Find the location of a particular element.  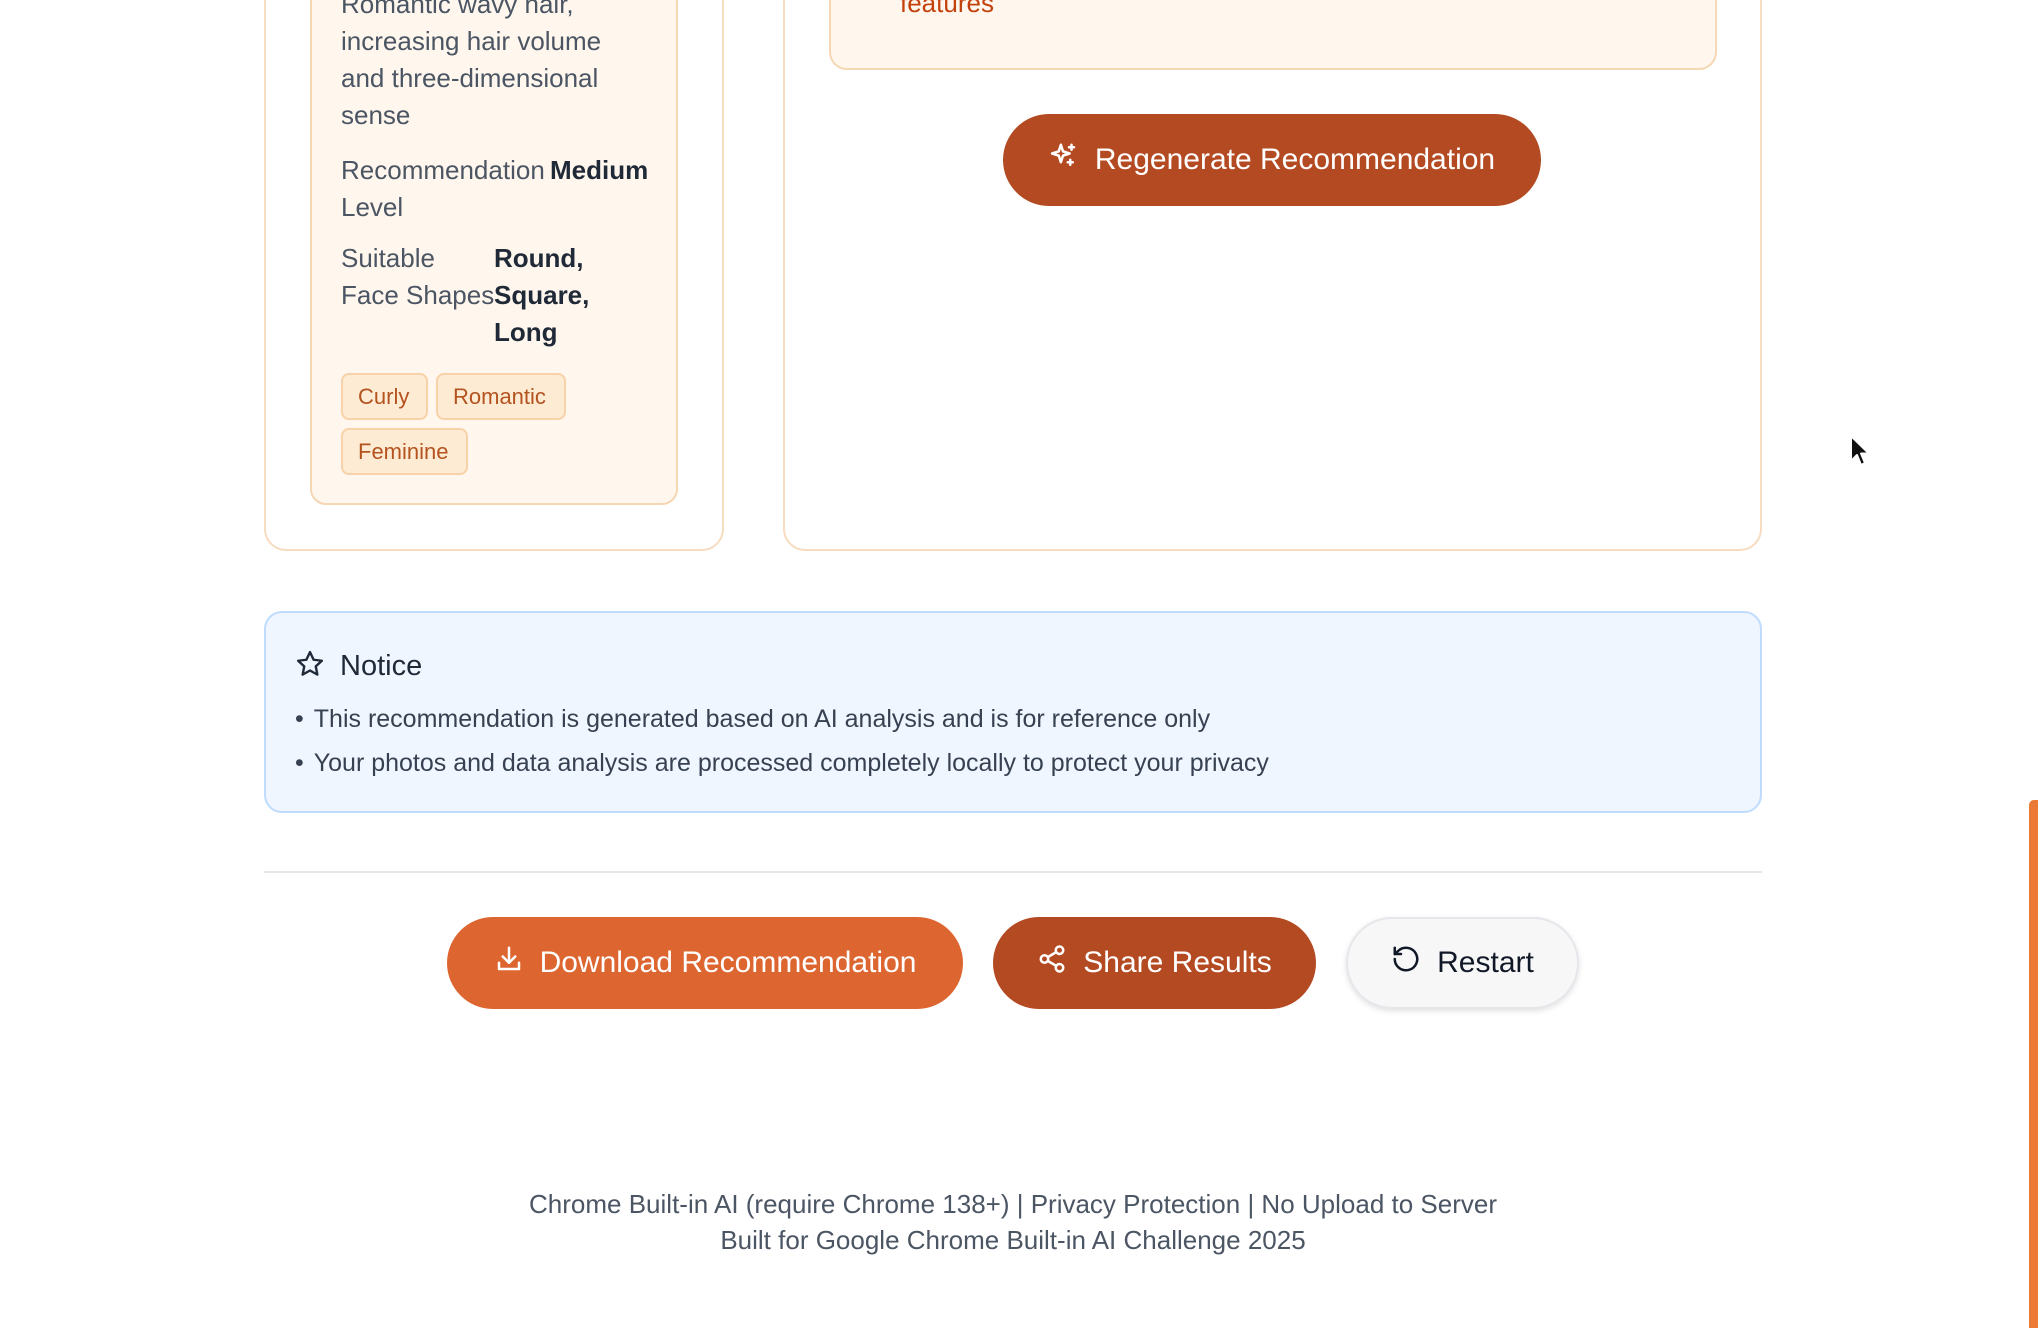

recommendation-level-value: Medium is located at coordinates (599, 170).